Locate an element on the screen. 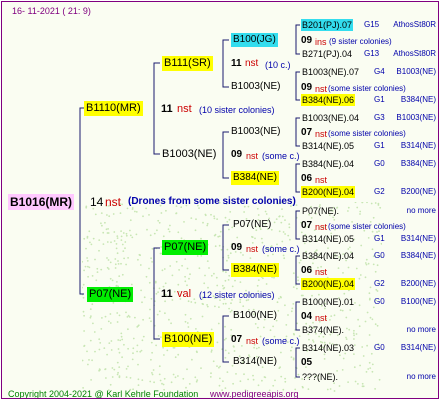 This screenshot has width=440, height=400. g4-origin: B100(NE) is located at coordinates (418, 301).